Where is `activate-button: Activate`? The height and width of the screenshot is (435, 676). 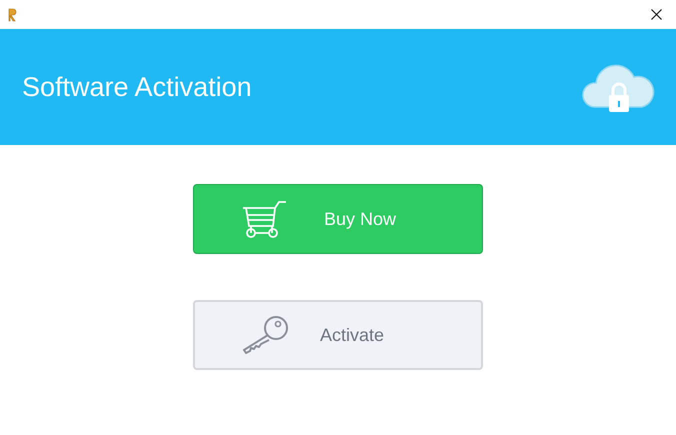 activate-button: Activate is located at coordinates (338, 335).